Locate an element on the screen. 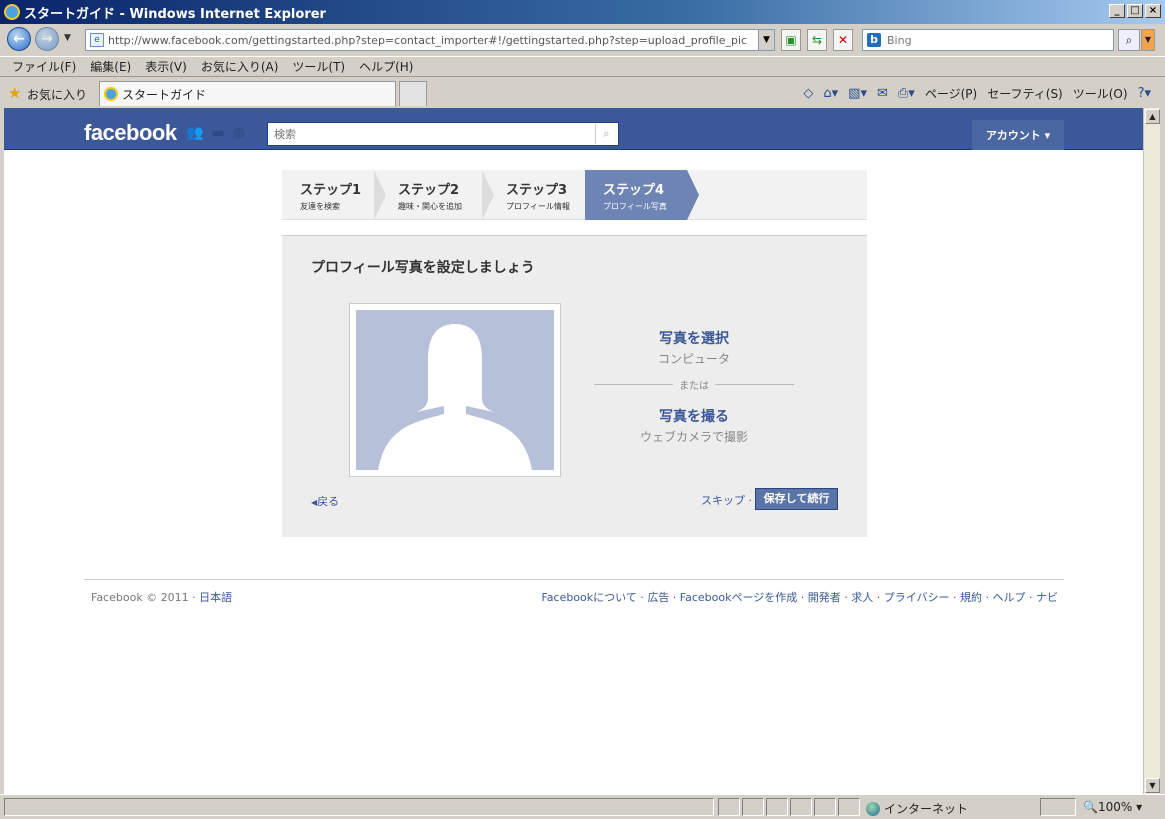  fb-search-input is located at coordinates (428, 134).